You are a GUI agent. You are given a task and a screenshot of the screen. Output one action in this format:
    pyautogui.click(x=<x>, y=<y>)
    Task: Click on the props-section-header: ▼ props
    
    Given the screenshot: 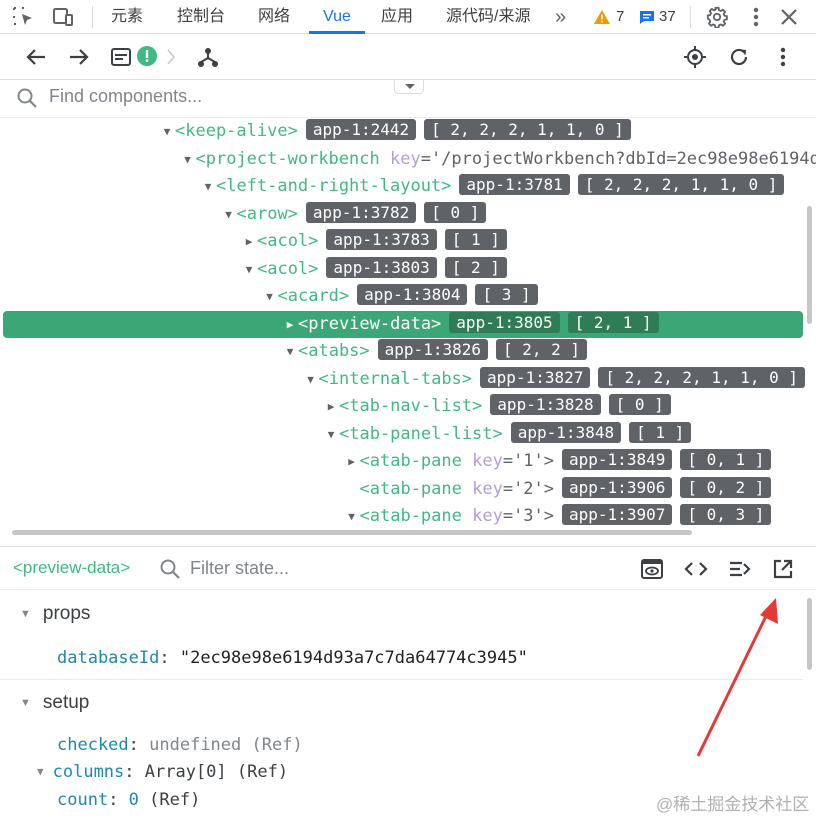 What is the action you would take?
    pyautogui.click(x=55, y=614)
    